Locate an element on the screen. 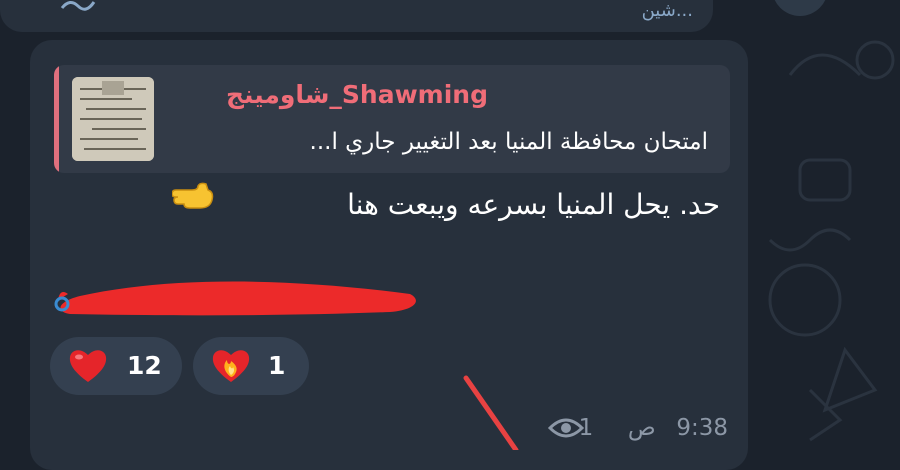 The height and width of the screenshot is (470, 900). message-meta: 1 ص 9:38 is located at coordinates (653, 428).